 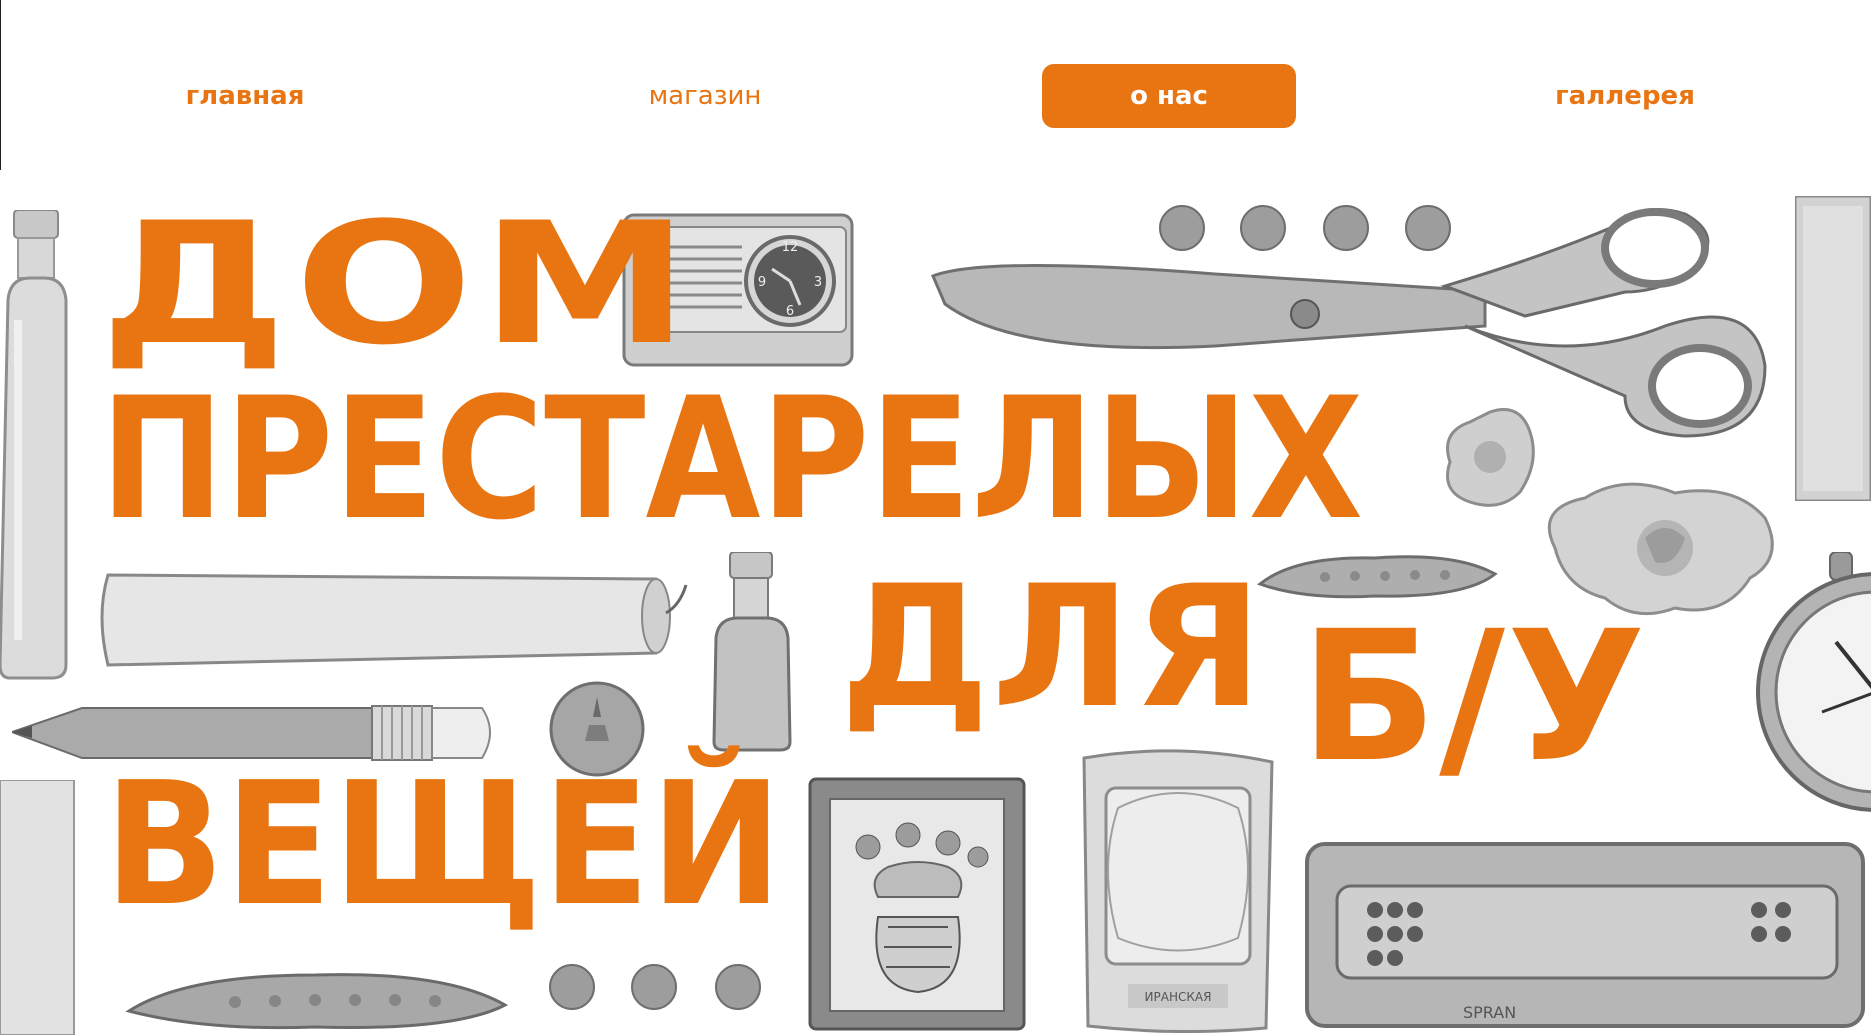 I want to click on pocket-watch-image, so click(x=1808, y=687).